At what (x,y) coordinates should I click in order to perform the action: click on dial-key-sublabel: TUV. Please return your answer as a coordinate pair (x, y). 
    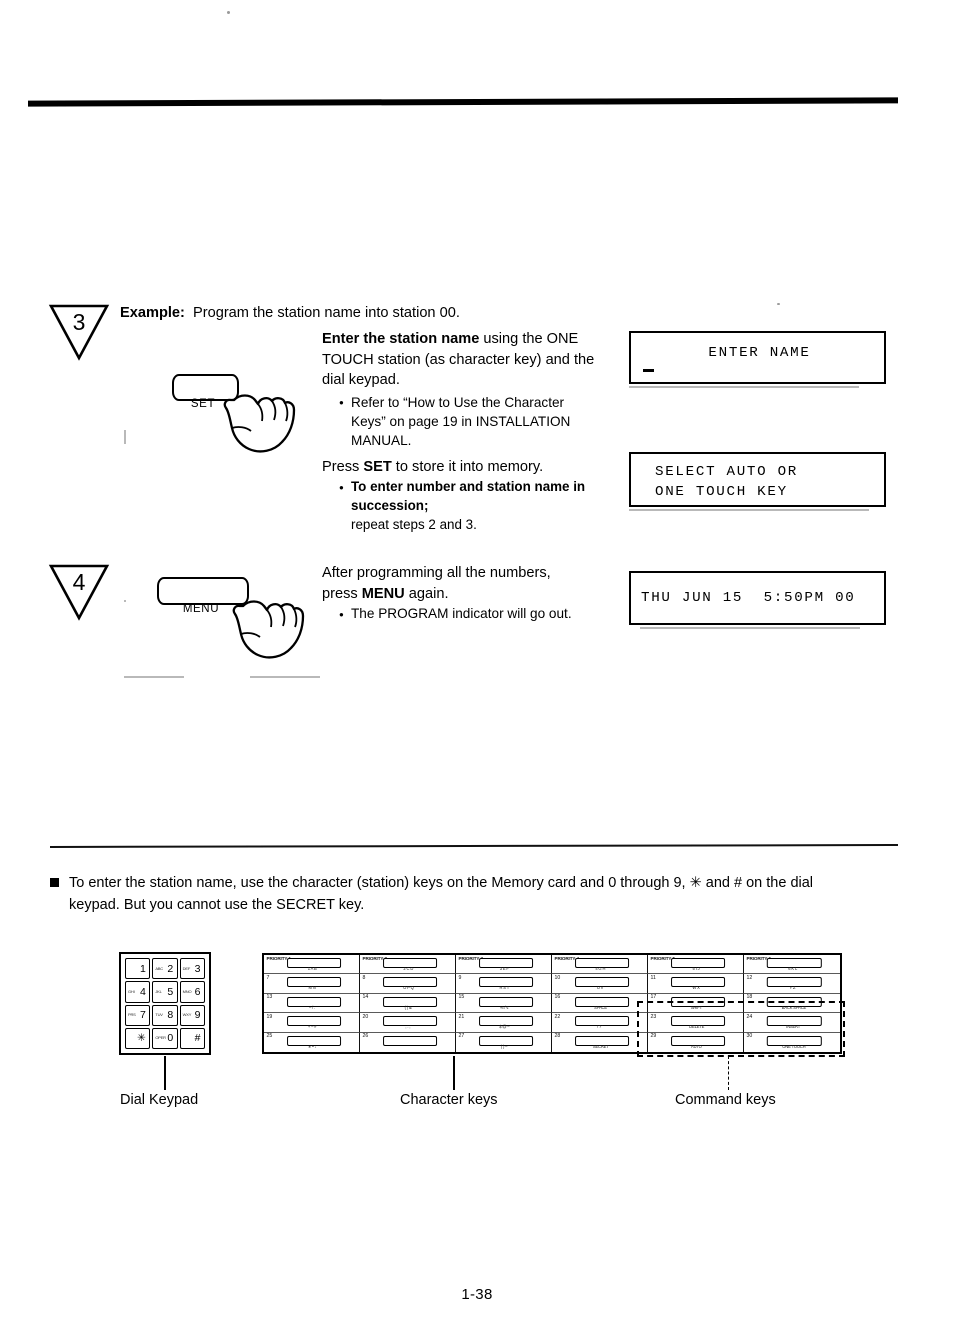
    Looking at the image, I should click on (159, 1015).